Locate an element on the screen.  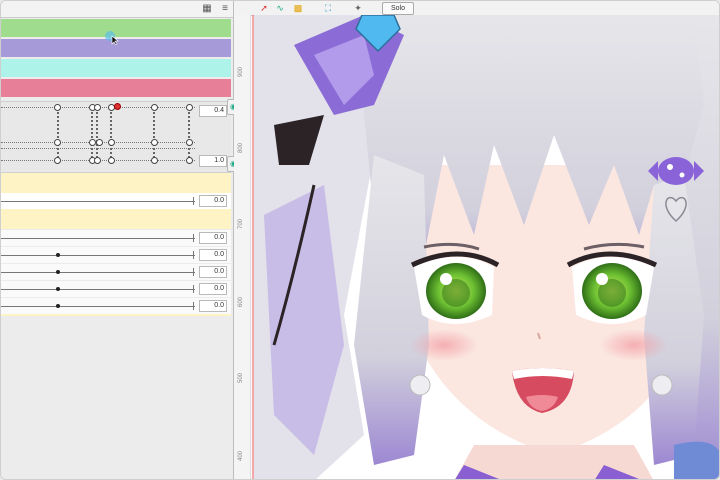
ruler-label: 500 is located at coordinates (241, 377).